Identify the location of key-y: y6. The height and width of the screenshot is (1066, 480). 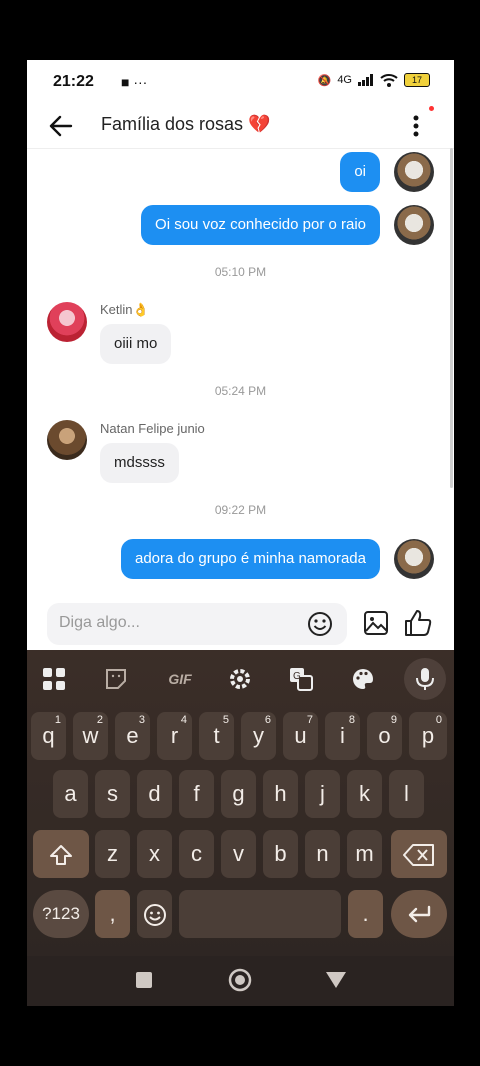
(258, 736).